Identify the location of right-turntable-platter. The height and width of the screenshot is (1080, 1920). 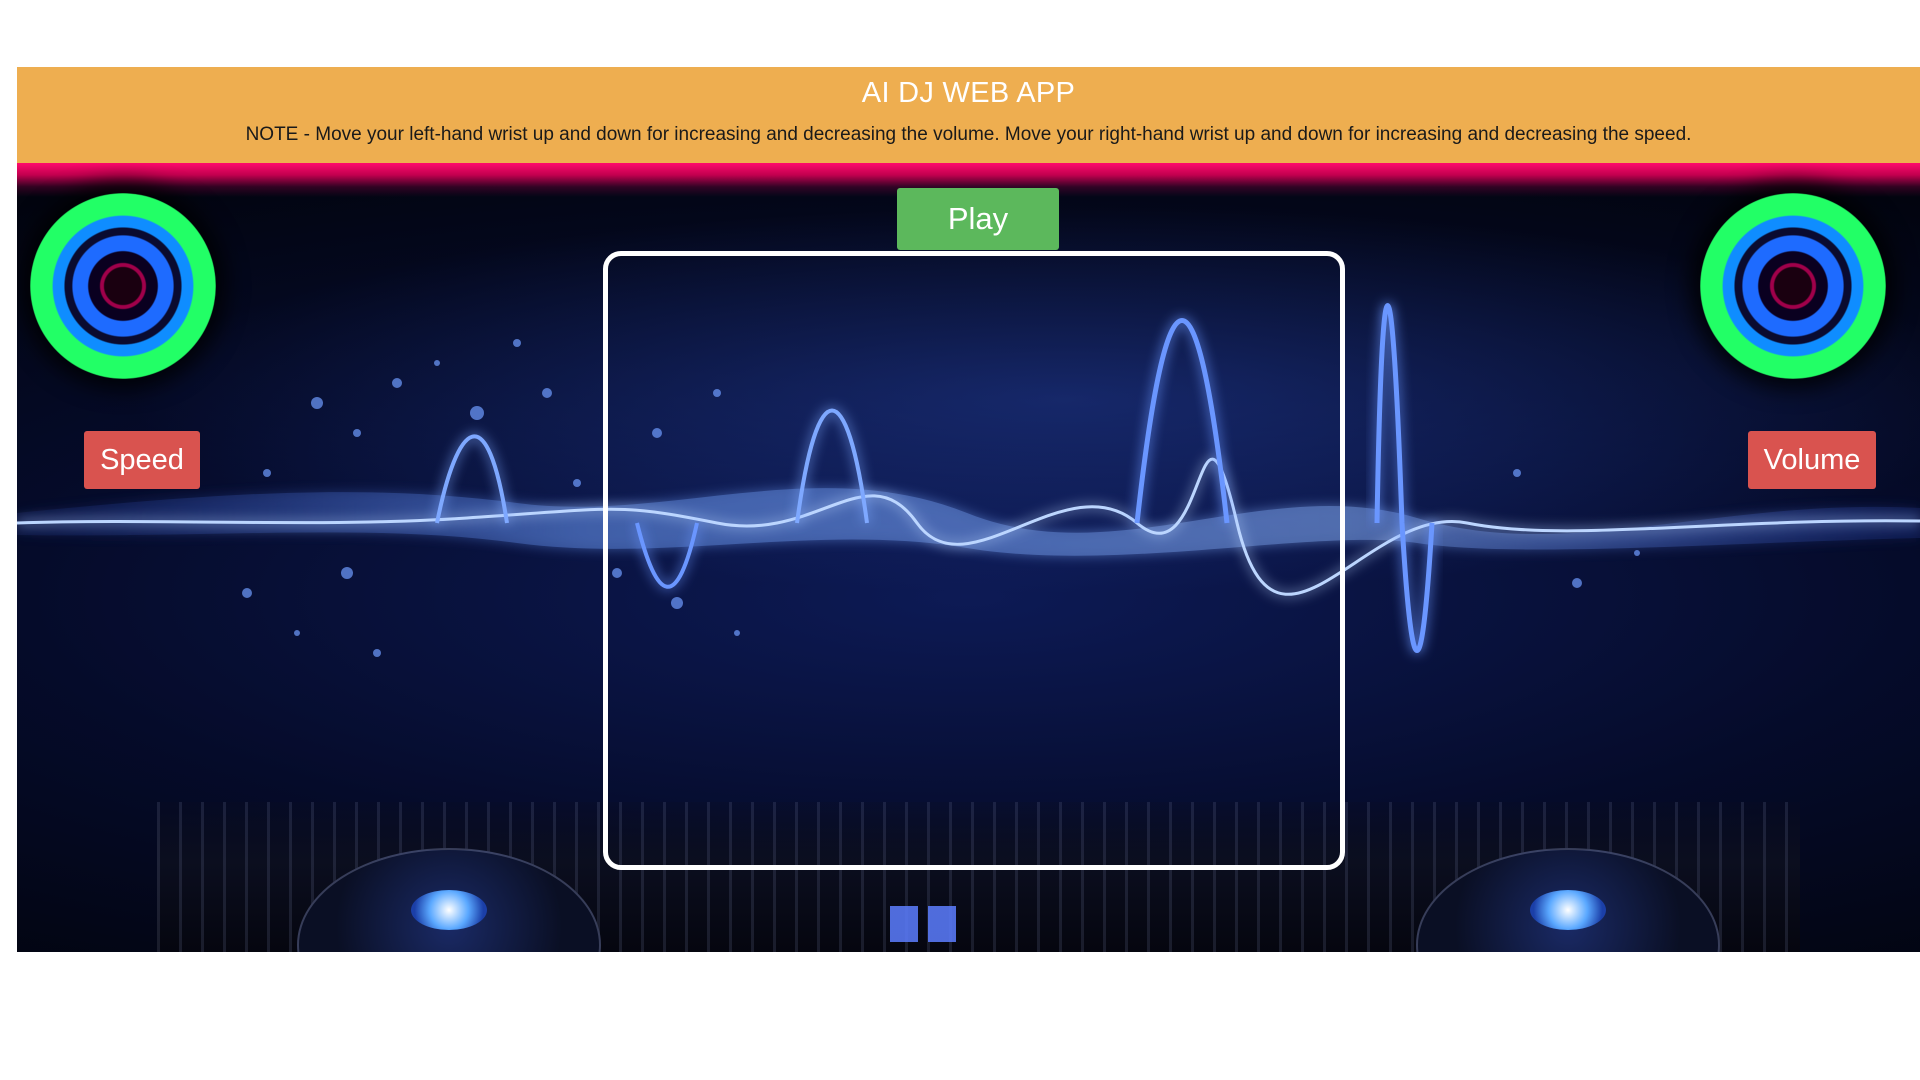
(1568, 900).